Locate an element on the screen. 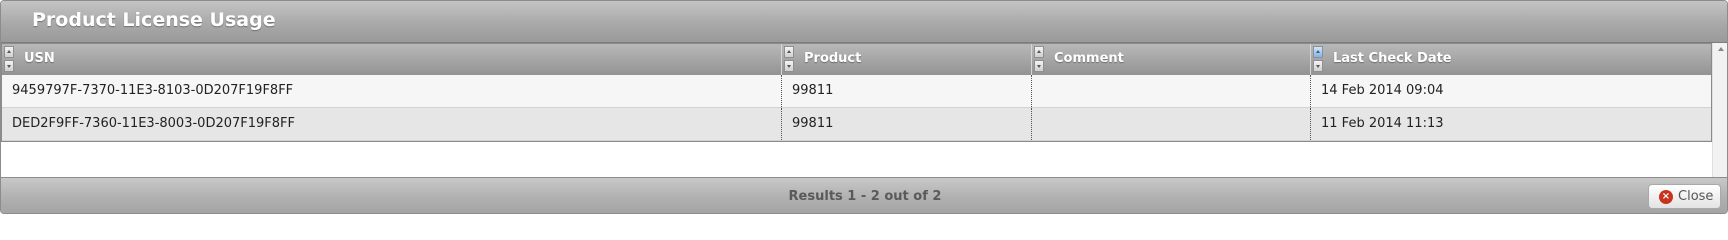 The width and height of the screenshot is (1728, 240). column-header-label: Last Check Date is located at coordinates (1392, 58).